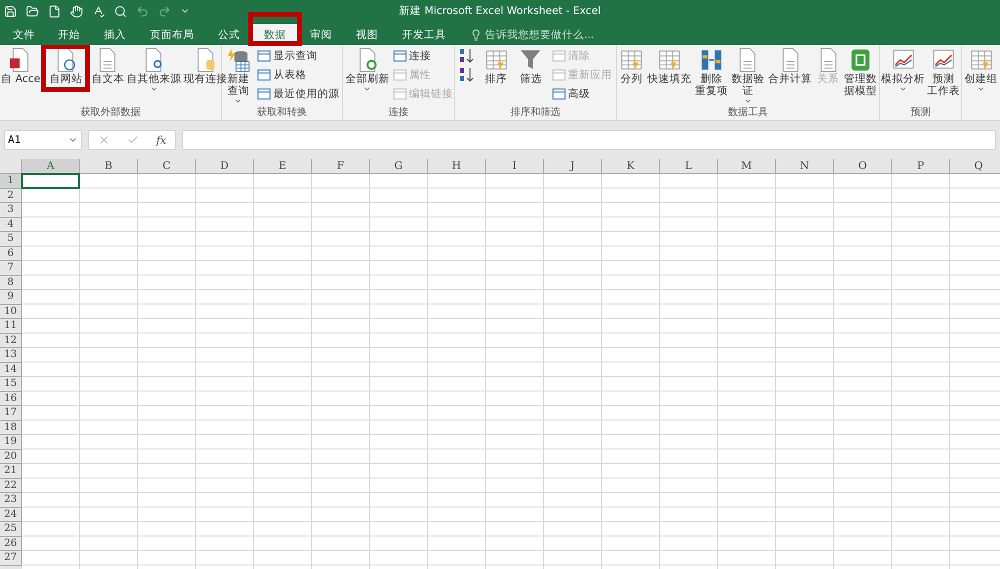  What do you see at coordinates (500, 11) in the screenshot?
I see `window-title: 新建 Microsoft Excel Worksheet - Excel` at bounding box center [500, 11].